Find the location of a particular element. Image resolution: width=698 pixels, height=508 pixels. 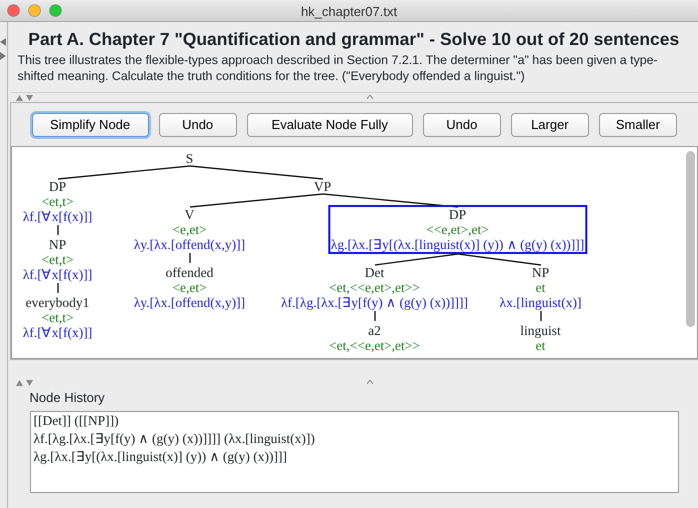

selected-node-box: DP <<e,et>,et> λg.[λx.[∃y[(λx.[linguist(x)] (y)) ∧ (g(y) (x))]]] is located at coordinates (458, 229).